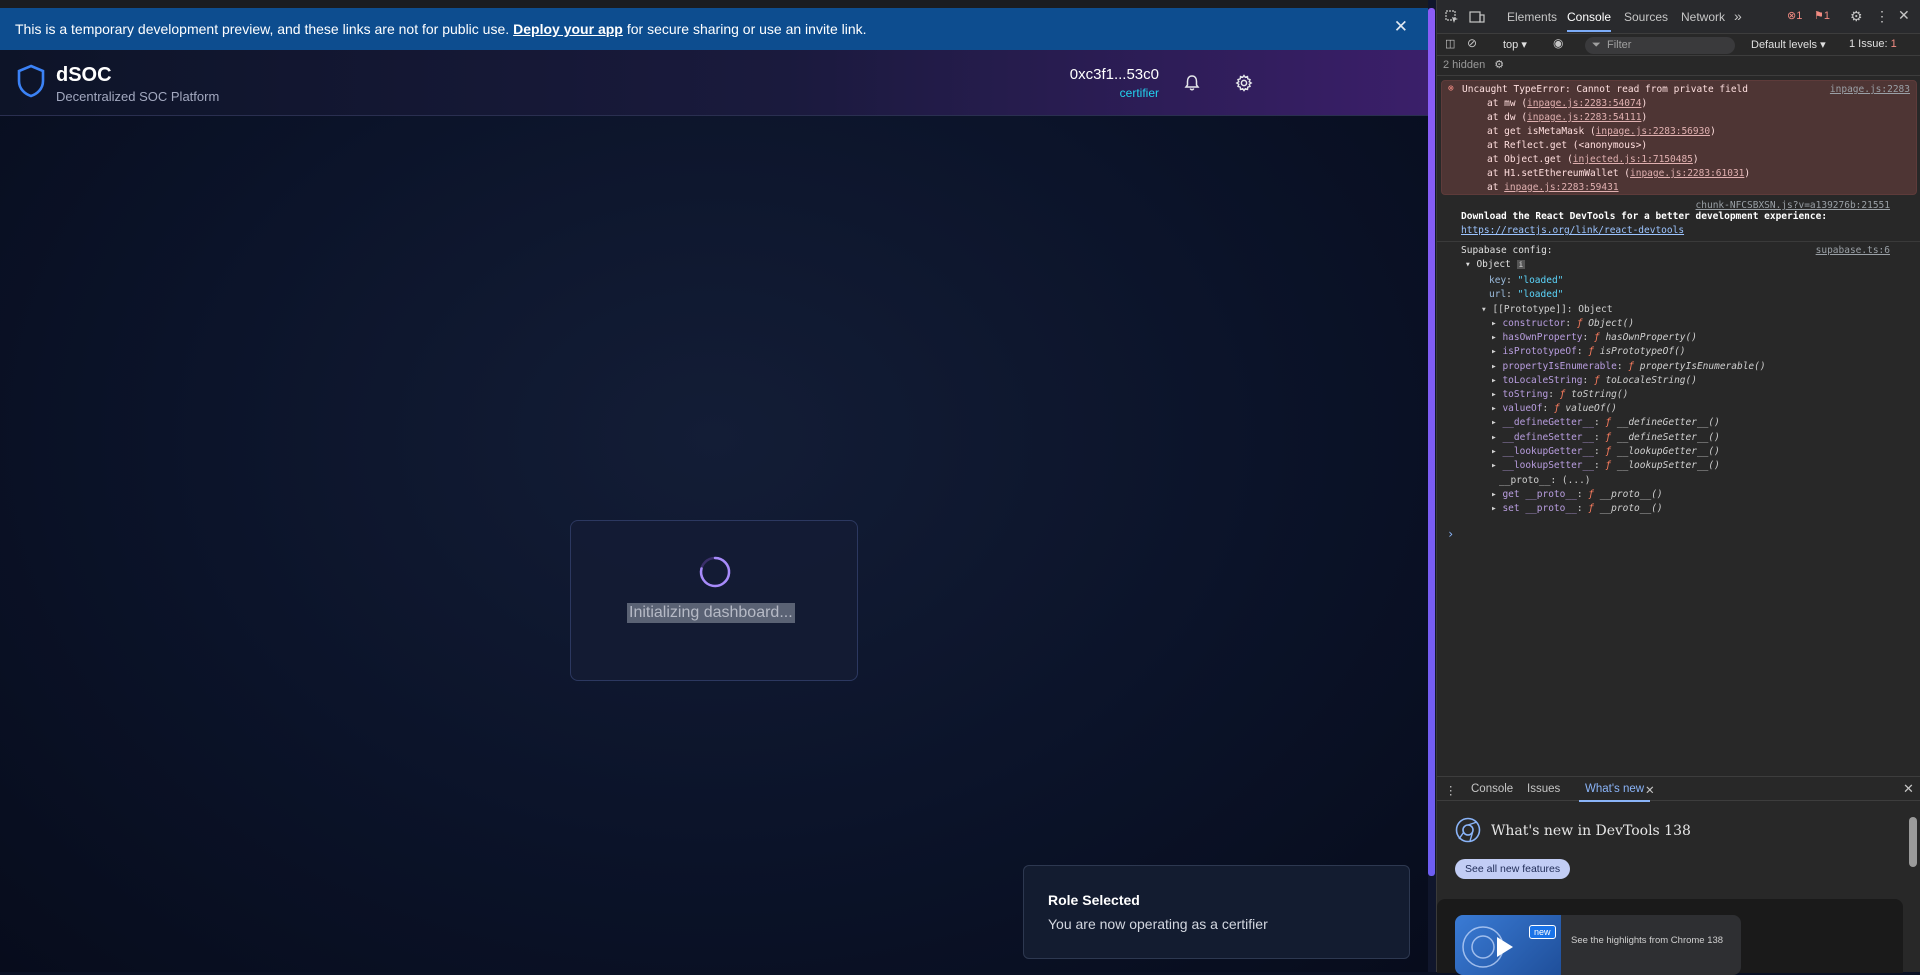  I want to click on method-value: __defineGetter__(), so click(1668, 423).